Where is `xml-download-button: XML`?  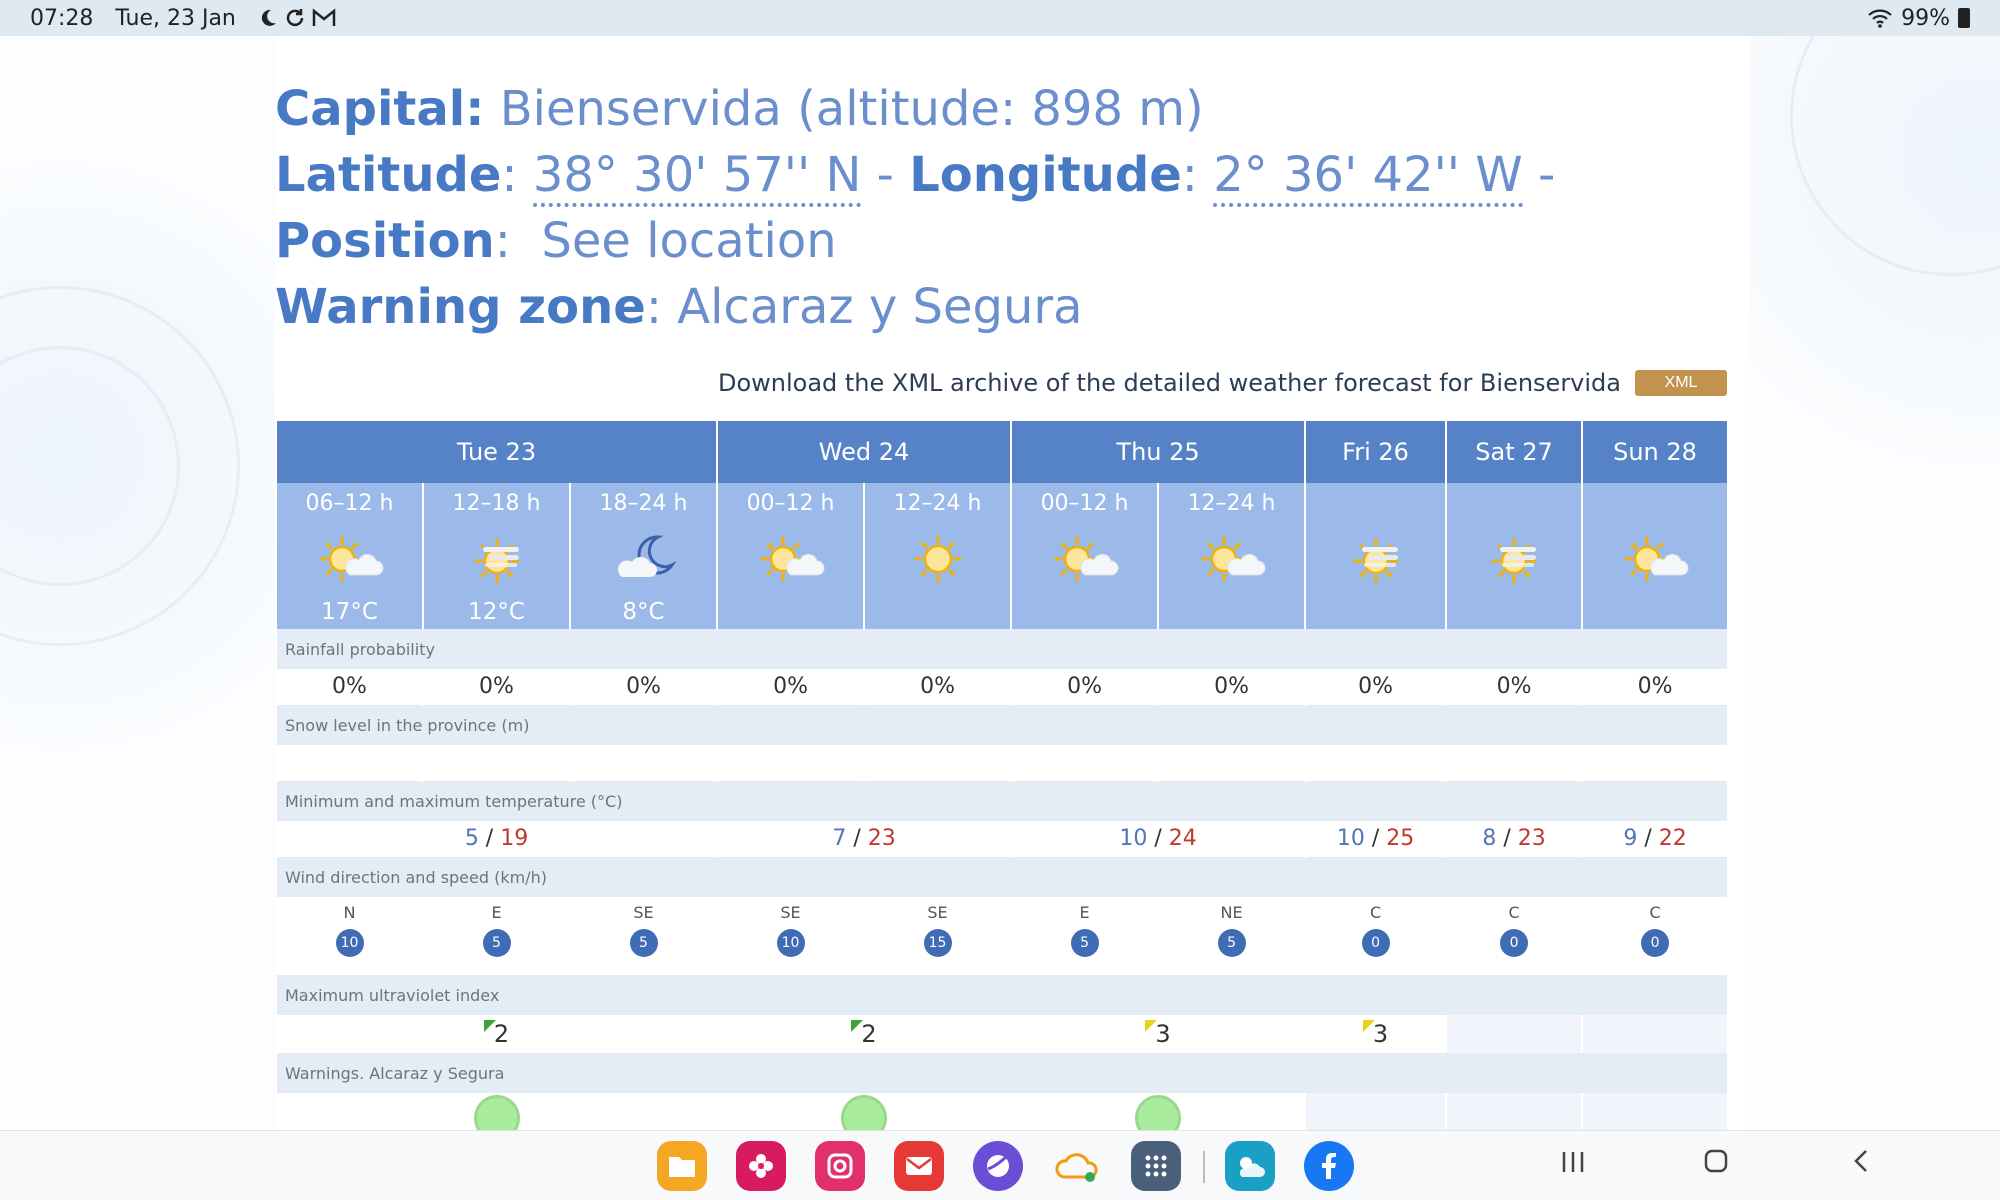
xml-download-button: XML is located at coordinates (1681, 383).